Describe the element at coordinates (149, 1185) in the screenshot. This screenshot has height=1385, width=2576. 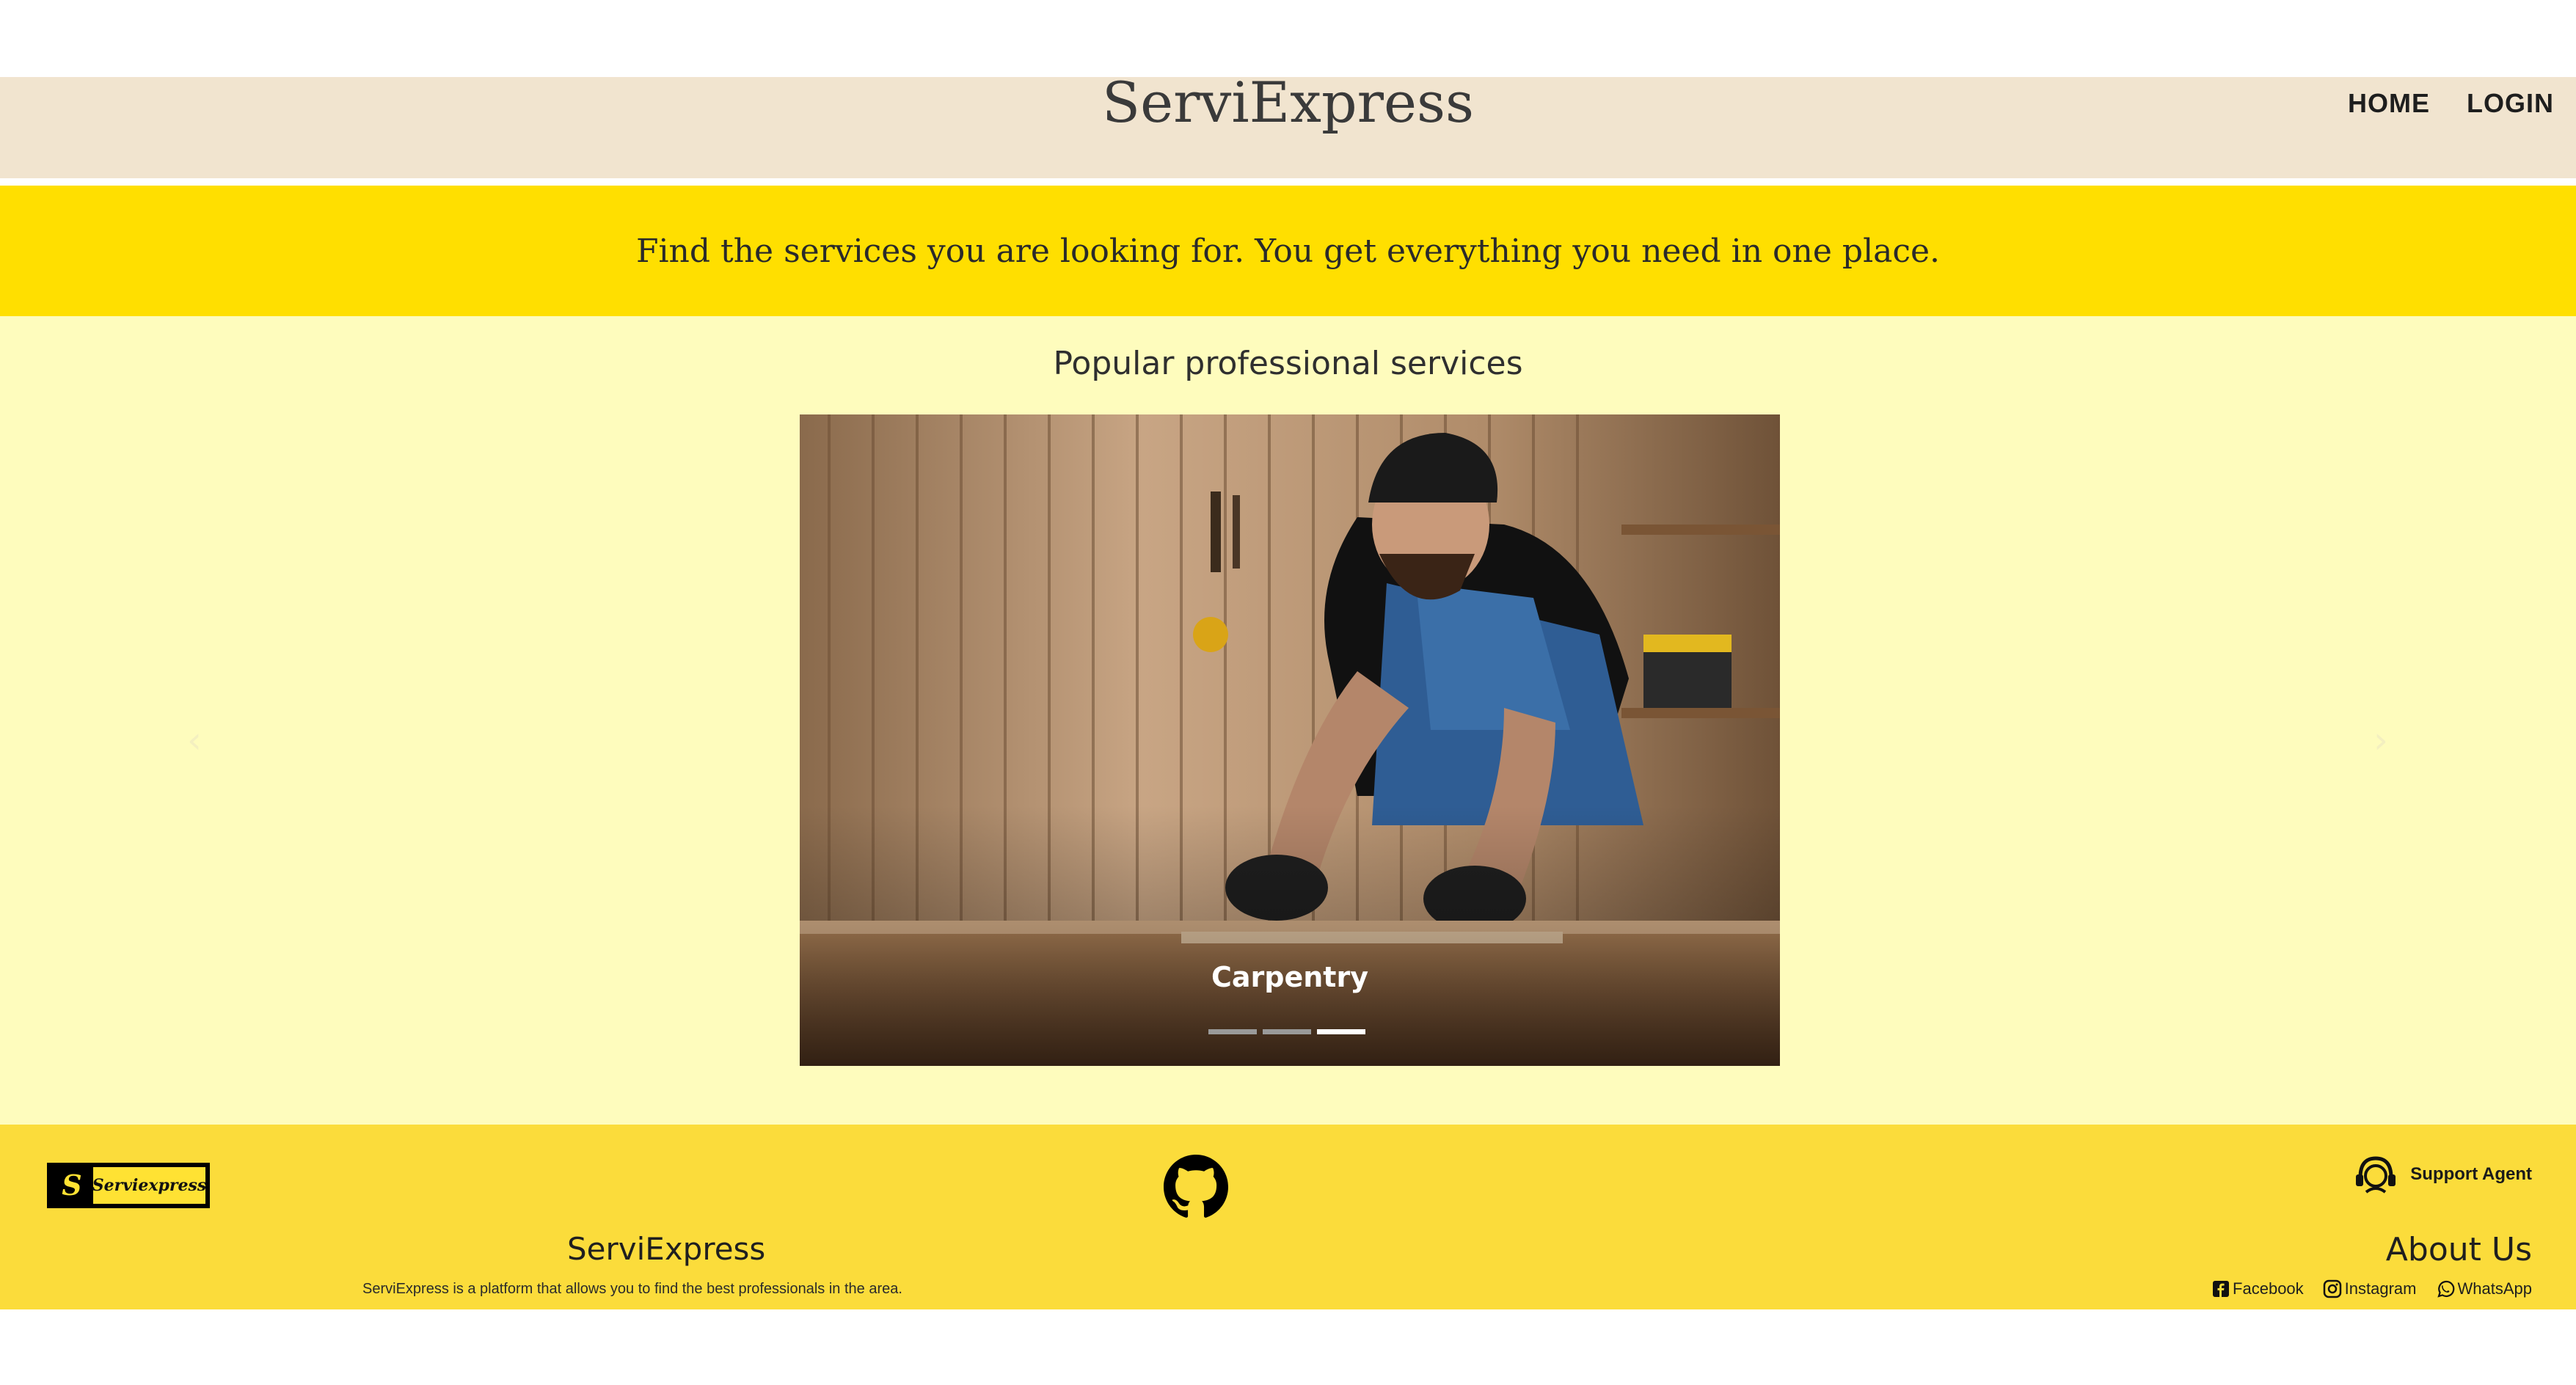
I see `footer-logo-text: Serviexpress` at that location.